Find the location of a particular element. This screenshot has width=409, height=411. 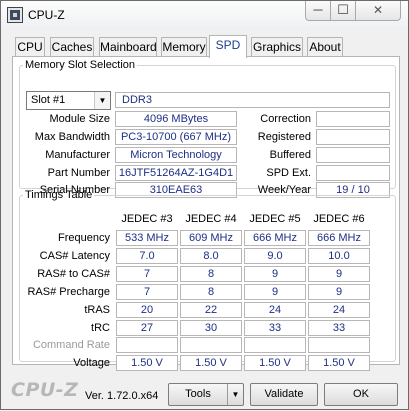

timing-row-label: tRAS is located at coordinates (97, 309).